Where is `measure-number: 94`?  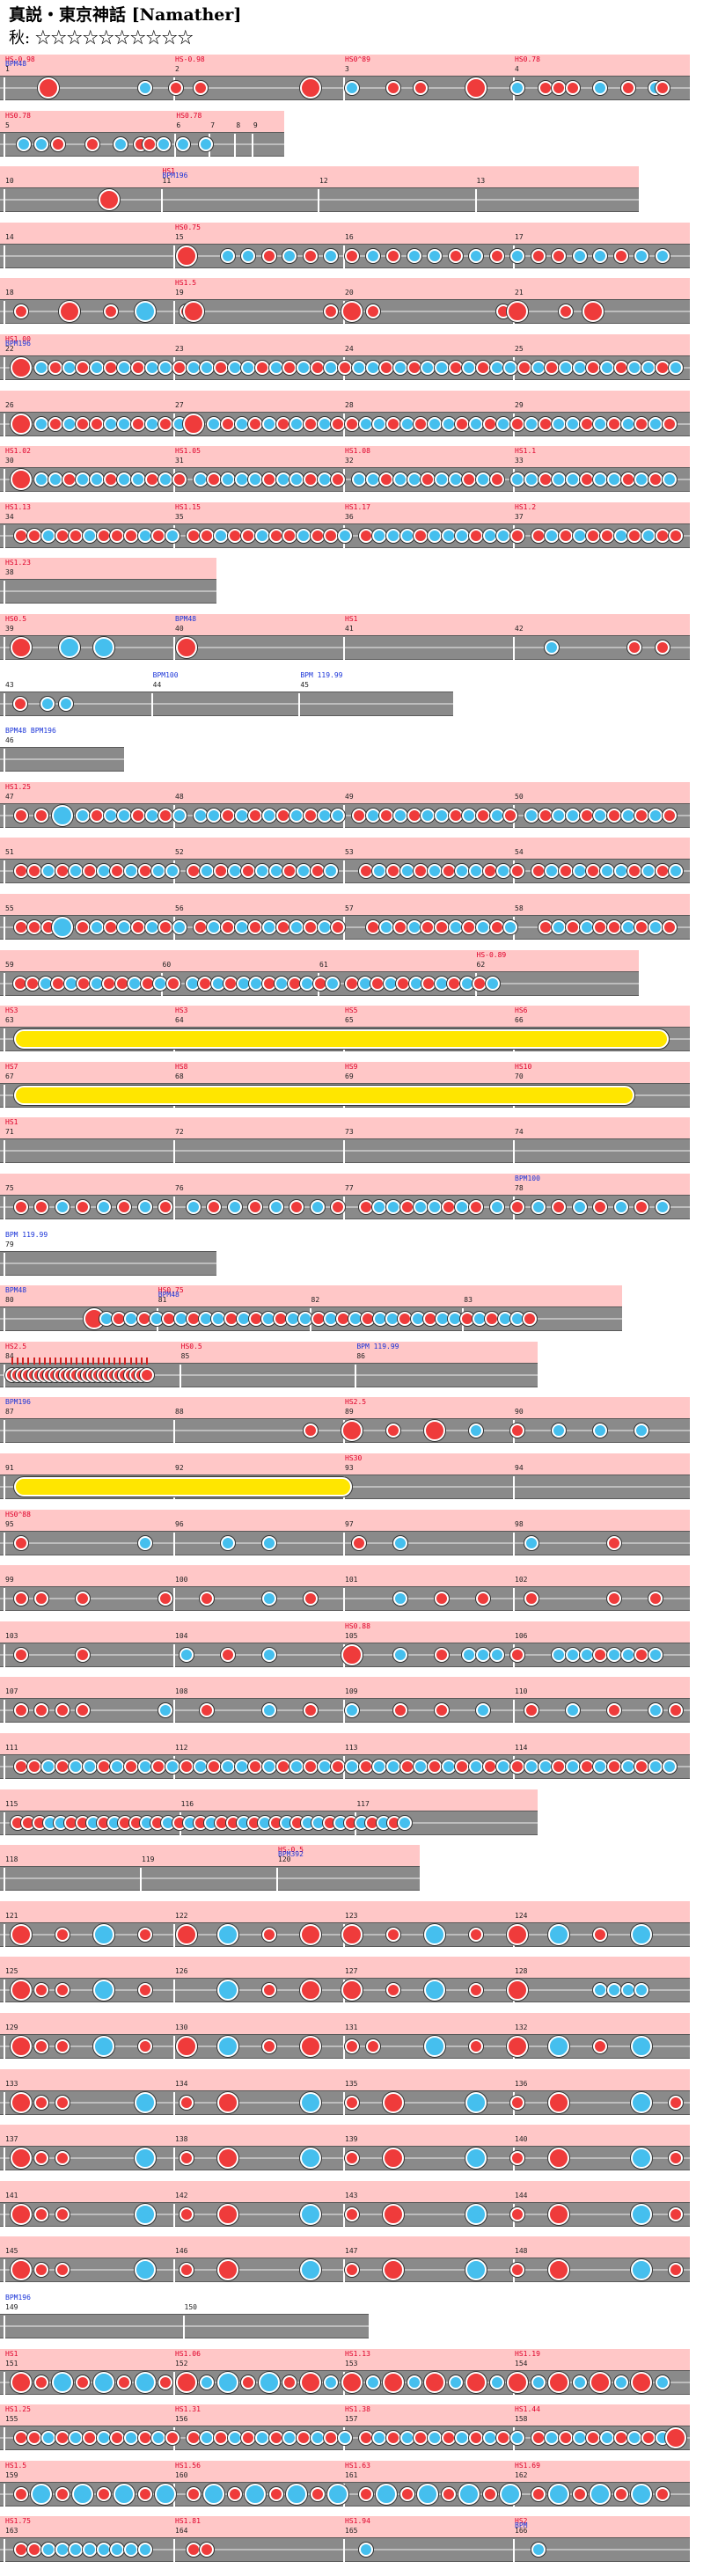 measure-number: 94 is located at coordinates (519, 1468).